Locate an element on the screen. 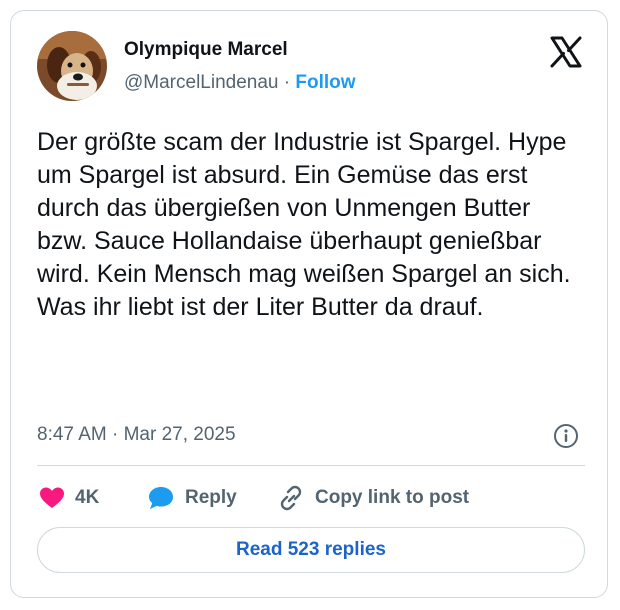  copy-link-label: Copy link to post is located at coordinates (392, 497).